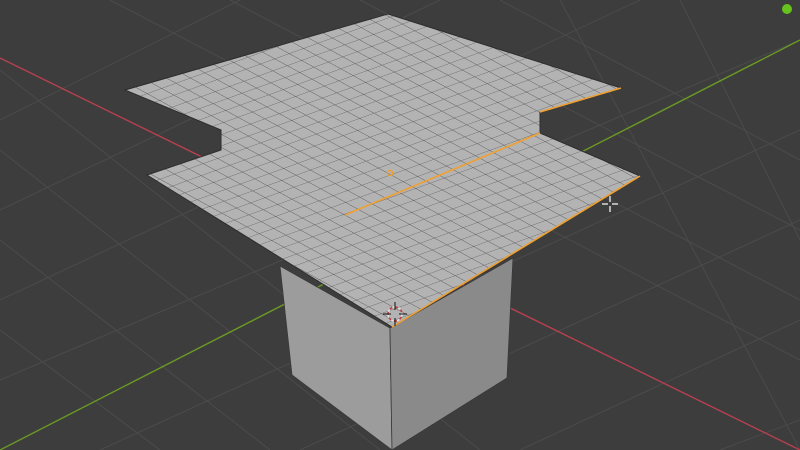 The height and width of the screenshot is (450, 800). I want to click on move-cursor-icon, so click(610, 204).